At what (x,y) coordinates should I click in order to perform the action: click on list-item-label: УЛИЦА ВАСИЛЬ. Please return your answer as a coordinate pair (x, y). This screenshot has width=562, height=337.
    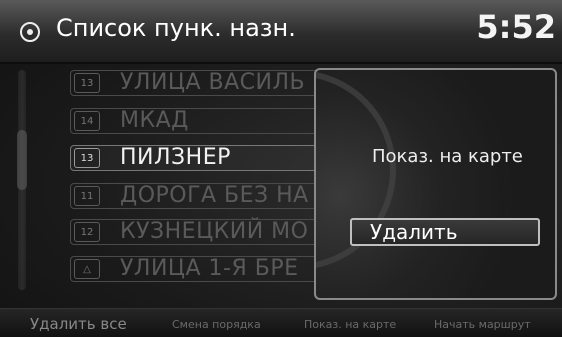
    Looking at the image, I should click on (213, 82).